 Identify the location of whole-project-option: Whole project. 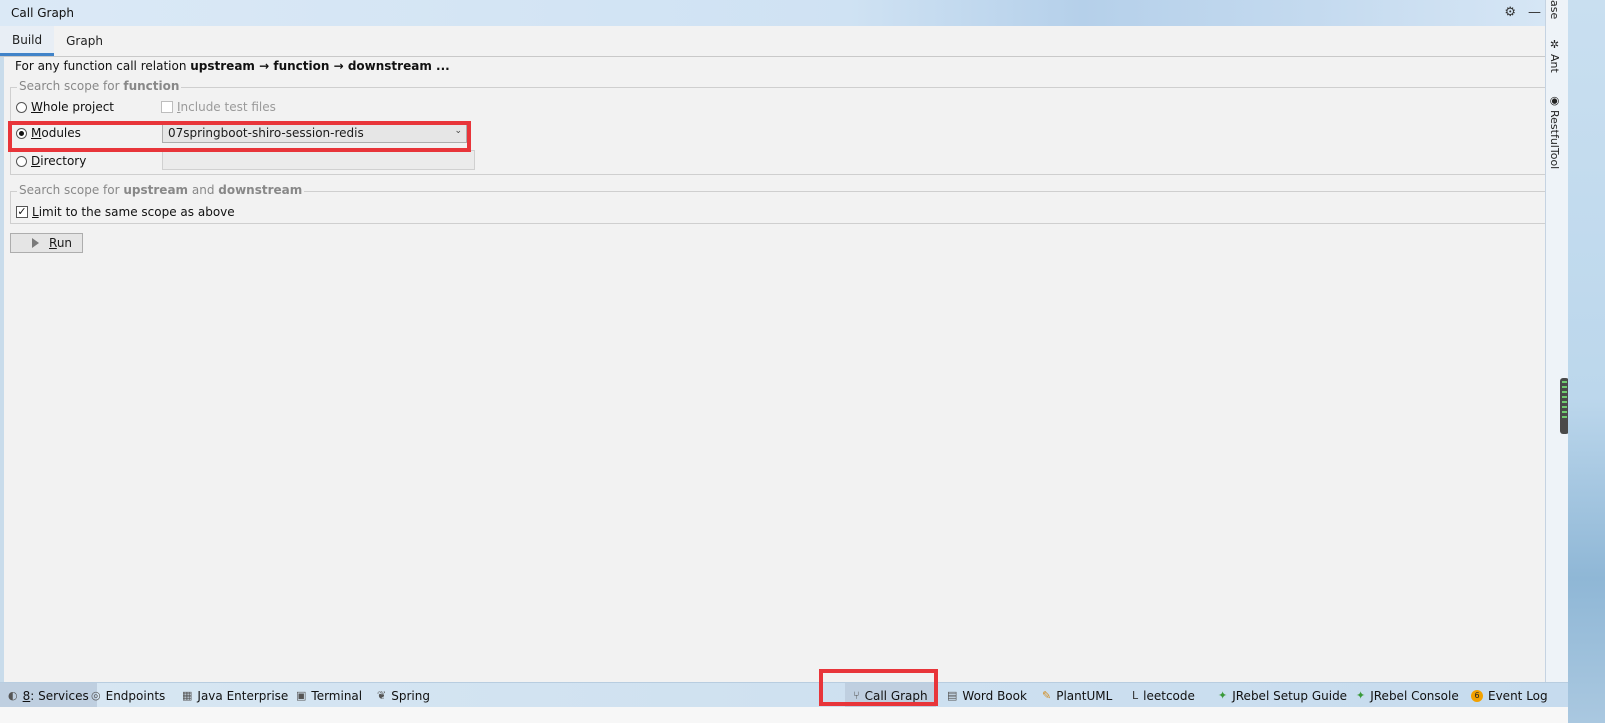
(65, 107).